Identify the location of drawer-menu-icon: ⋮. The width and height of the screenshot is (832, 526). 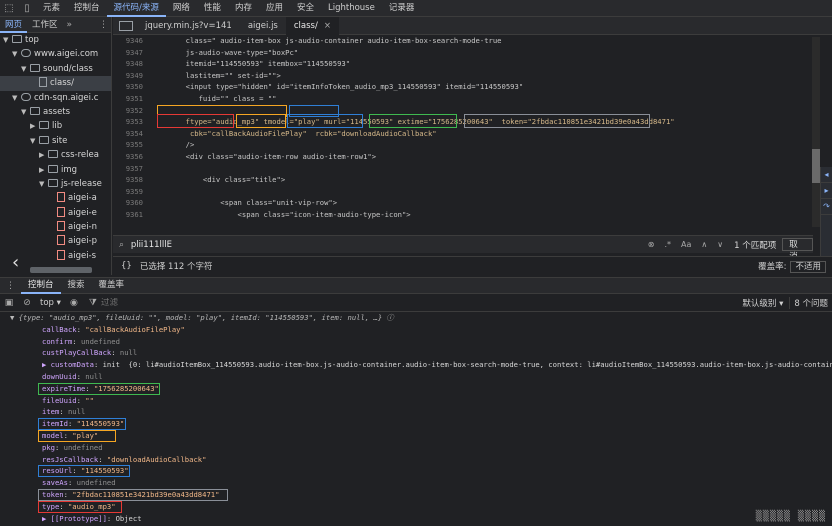
(10, 286).